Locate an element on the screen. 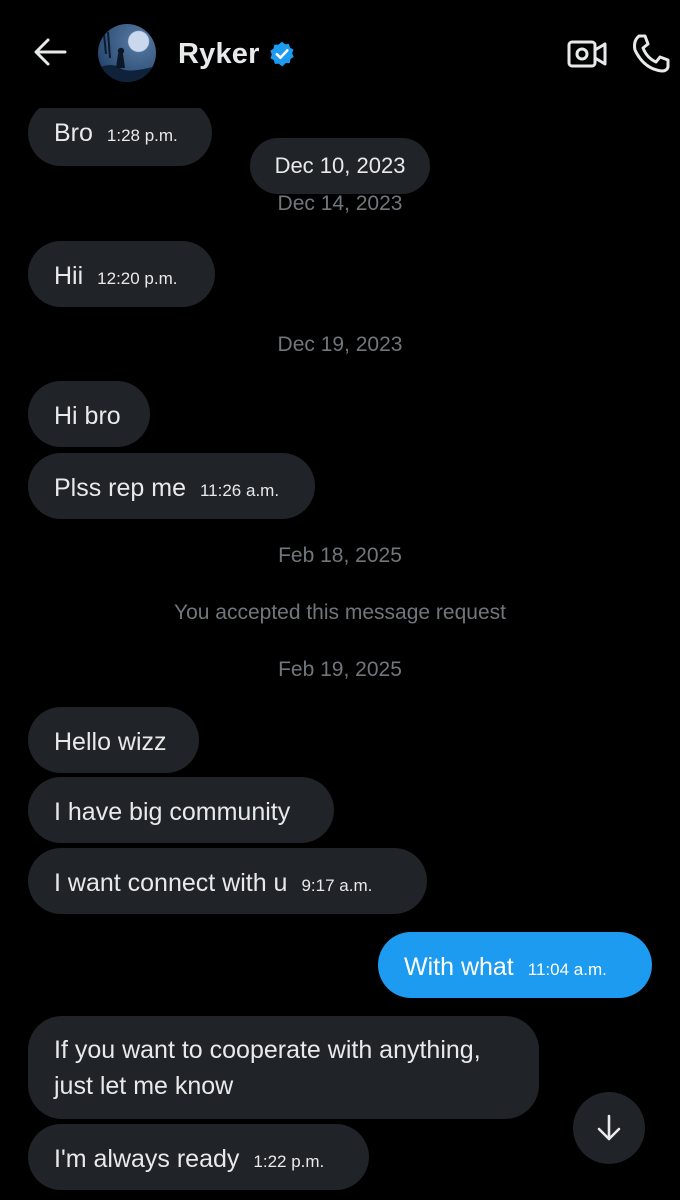  verified-badge-icon is located at coordinates (282, 54).